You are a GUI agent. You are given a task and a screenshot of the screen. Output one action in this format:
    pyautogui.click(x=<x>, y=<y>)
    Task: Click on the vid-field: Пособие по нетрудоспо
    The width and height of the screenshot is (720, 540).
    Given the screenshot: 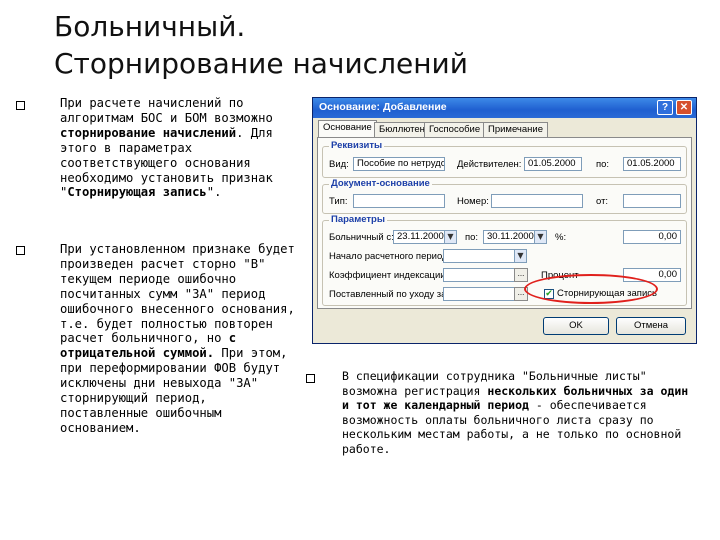 What is the action you would take?
    pyautogui.click(x=399, y=164)
    